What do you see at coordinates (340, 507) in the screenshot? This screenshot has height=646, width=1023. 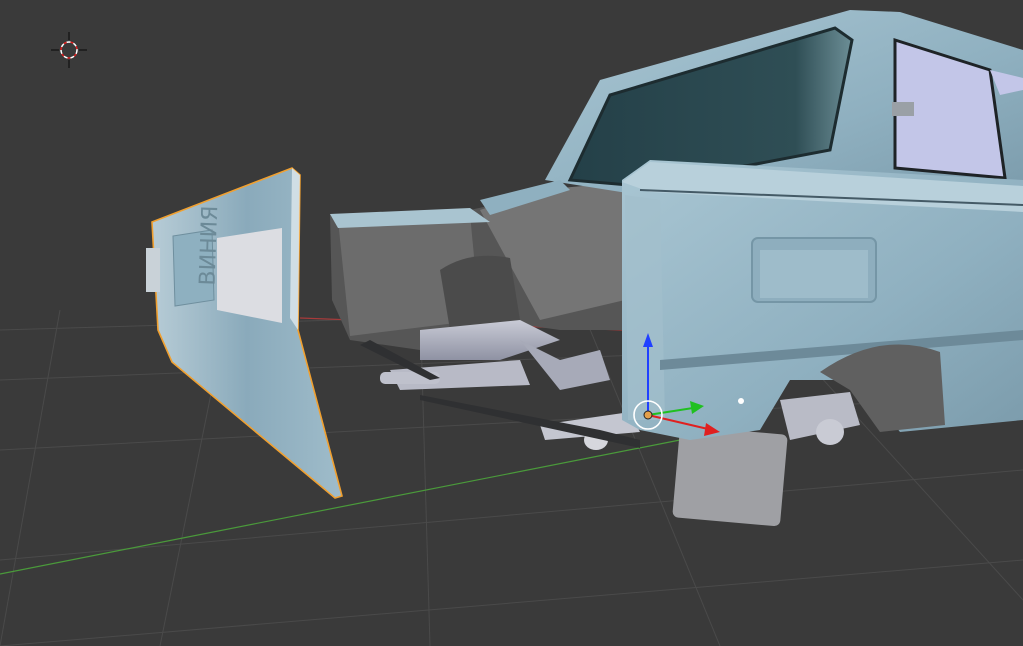 I see `y-axis-line` at bounding box center [340, 507].